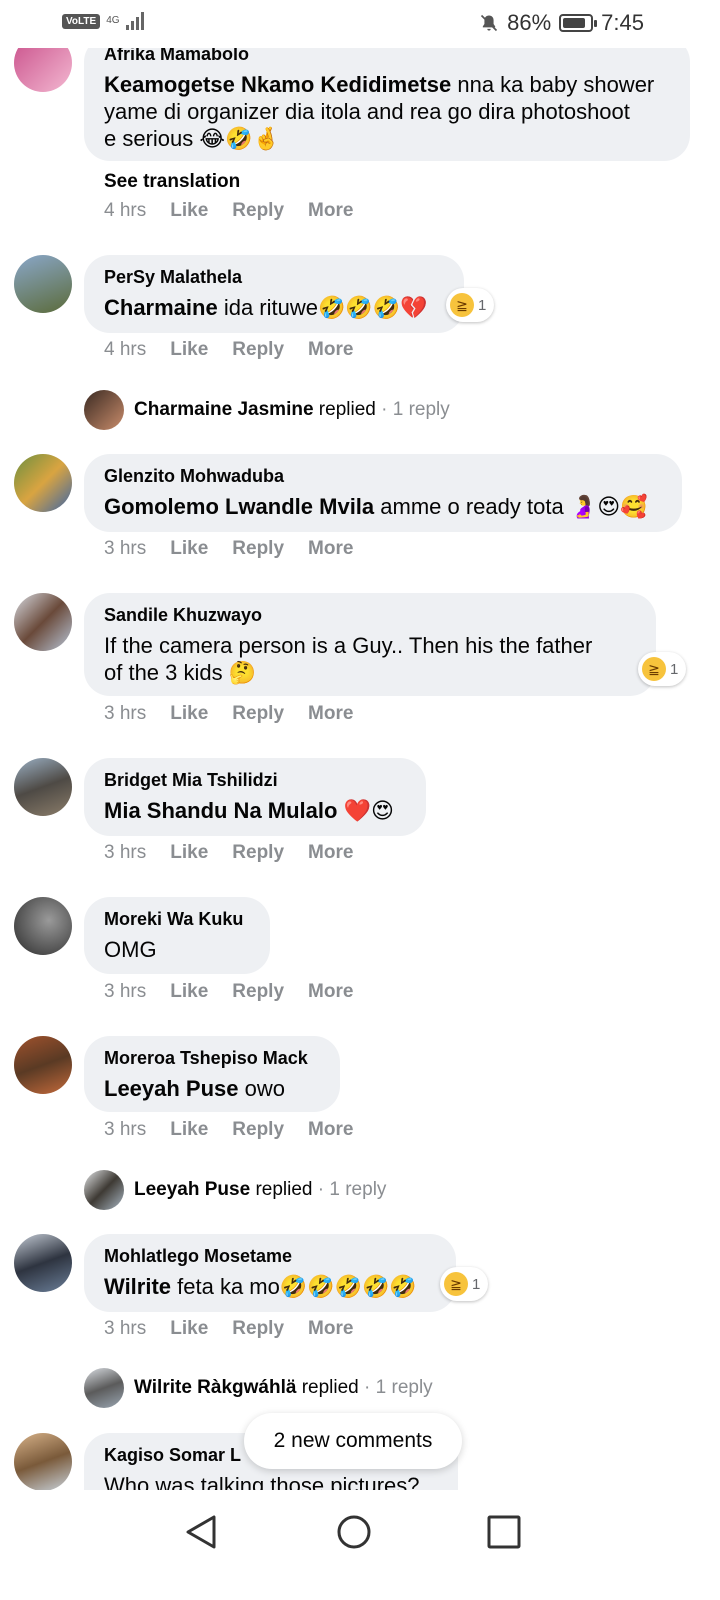 The width and height of the screenshot is (720, 1600). Describe the element at coordinates (561, 23) in the screenshot. I see `status-right: 86% 7:45` at that location.